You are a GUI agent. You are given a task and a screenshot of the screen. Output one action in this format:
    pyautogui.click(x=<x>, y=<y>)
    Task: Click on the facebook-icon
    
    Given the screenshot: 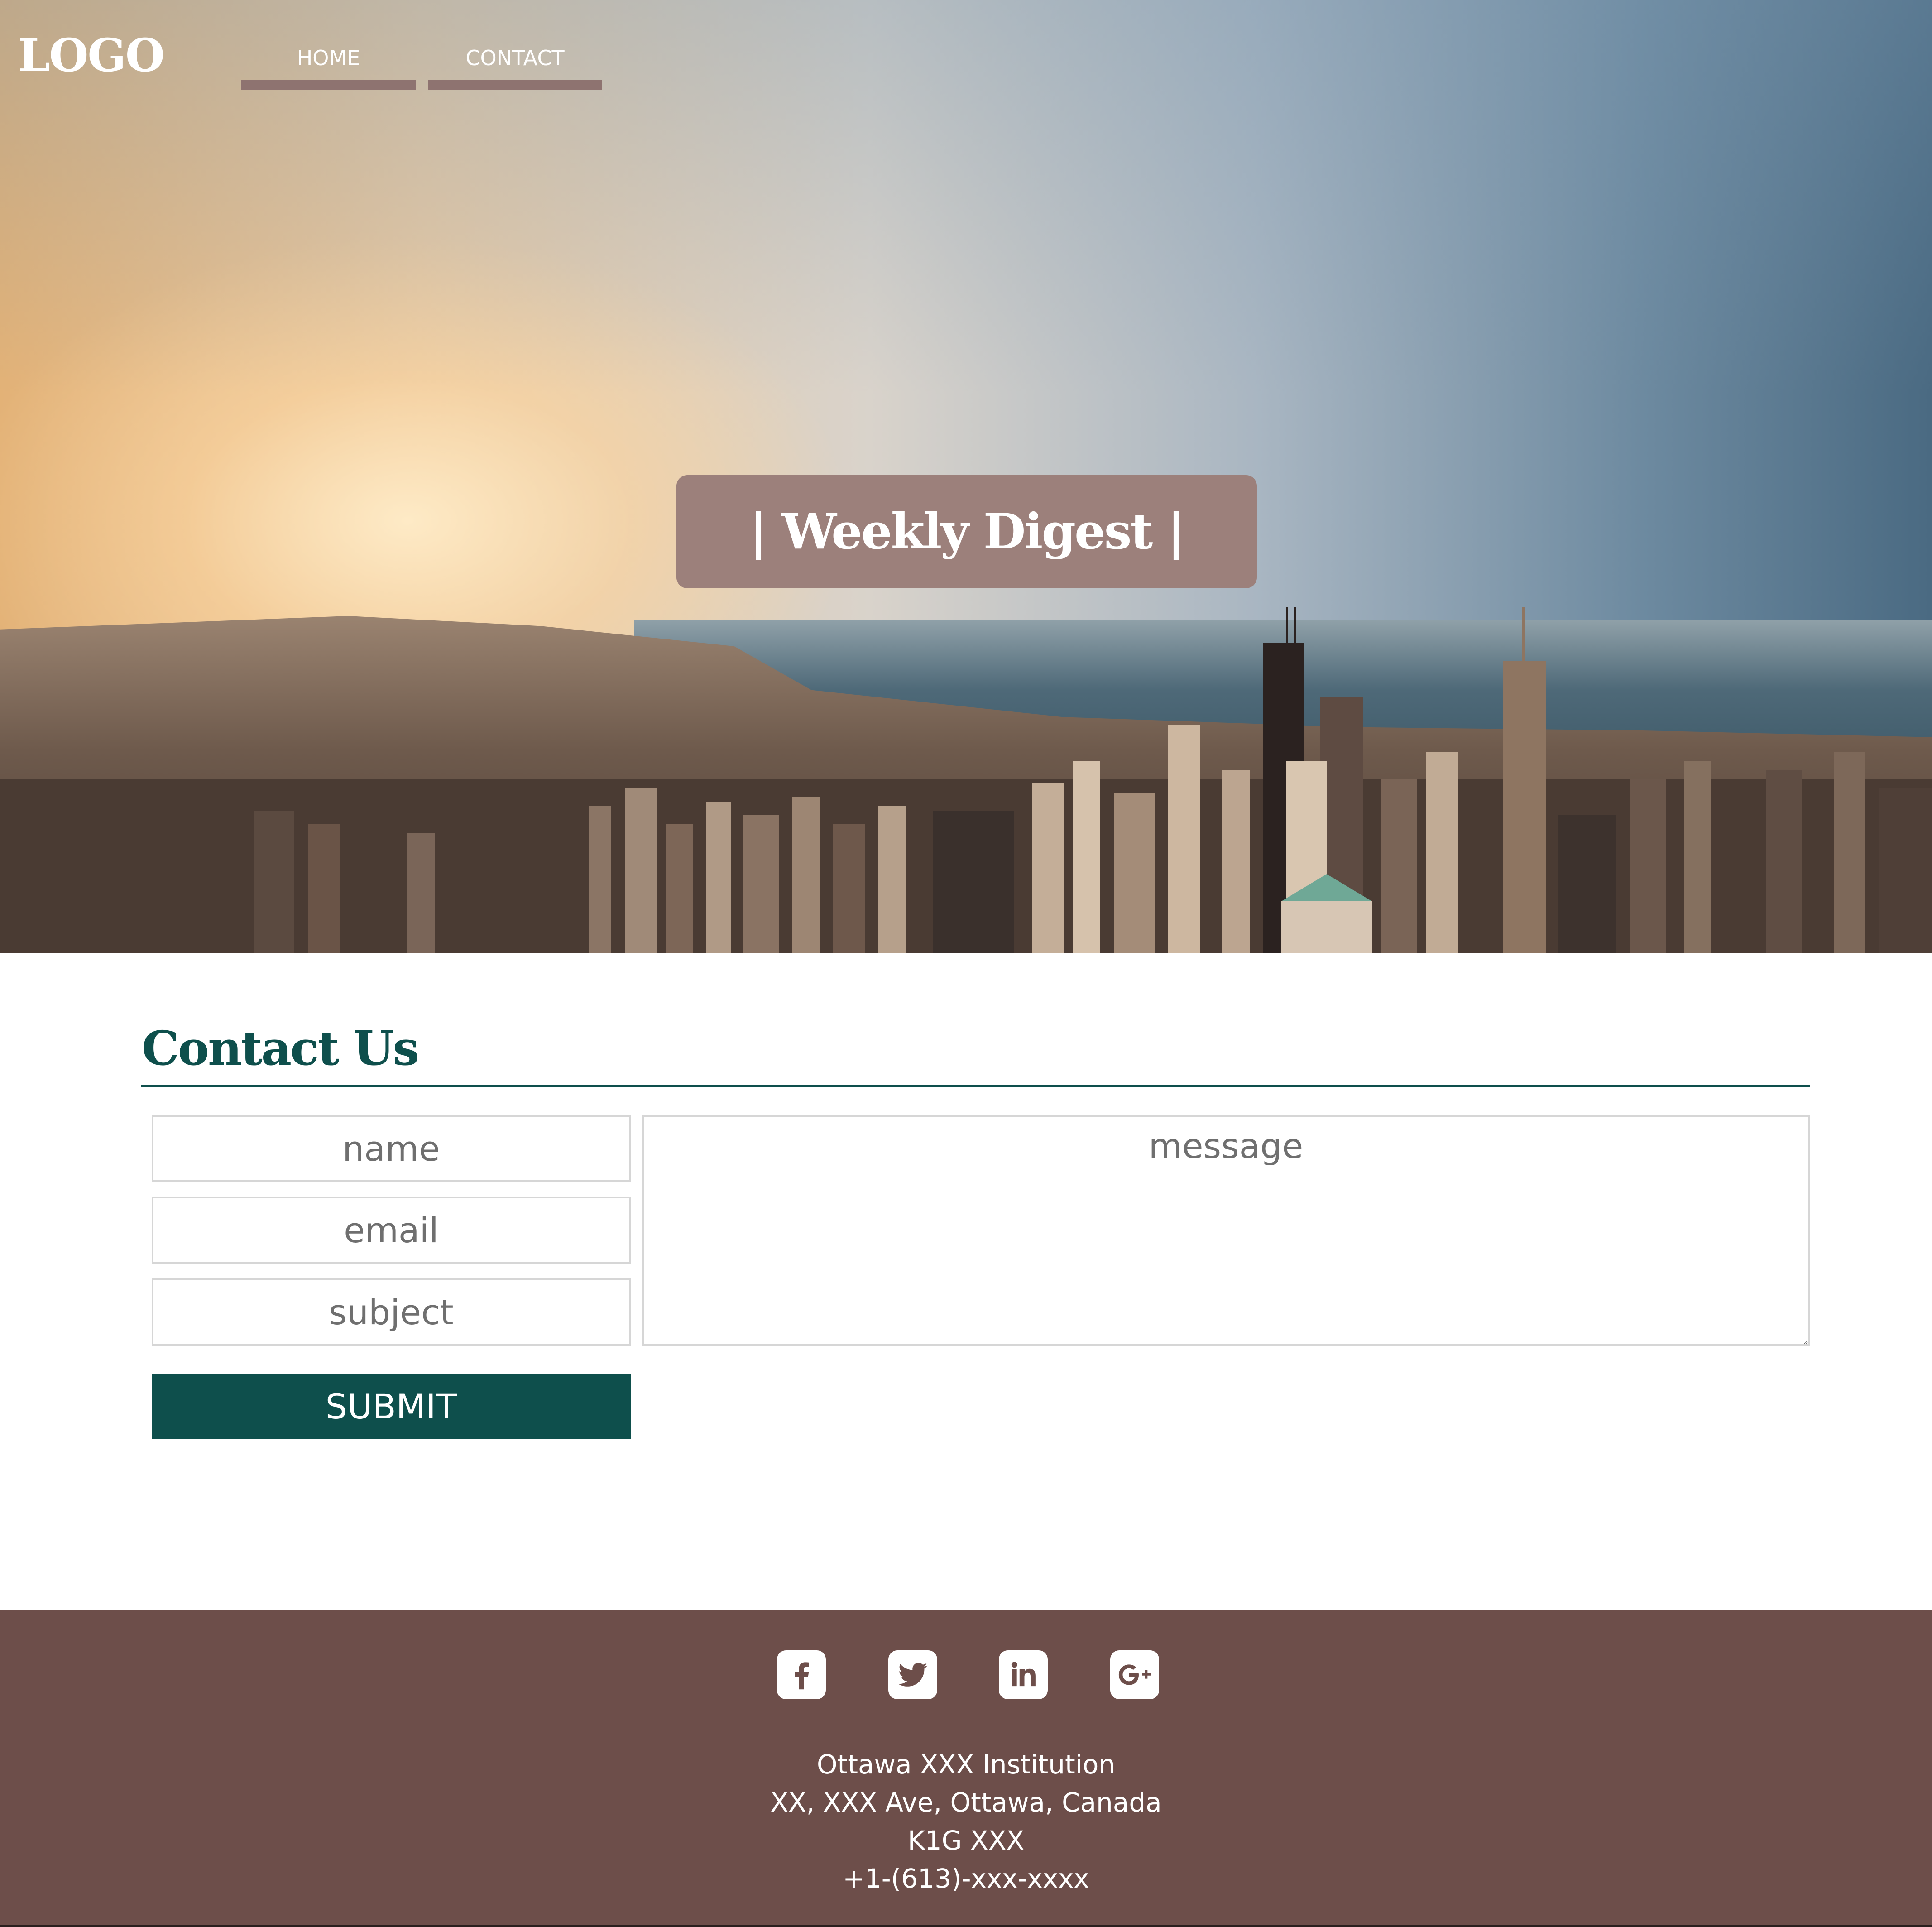 What is the action you would take?
    pyautogui.click(x=801, y=1675)
    